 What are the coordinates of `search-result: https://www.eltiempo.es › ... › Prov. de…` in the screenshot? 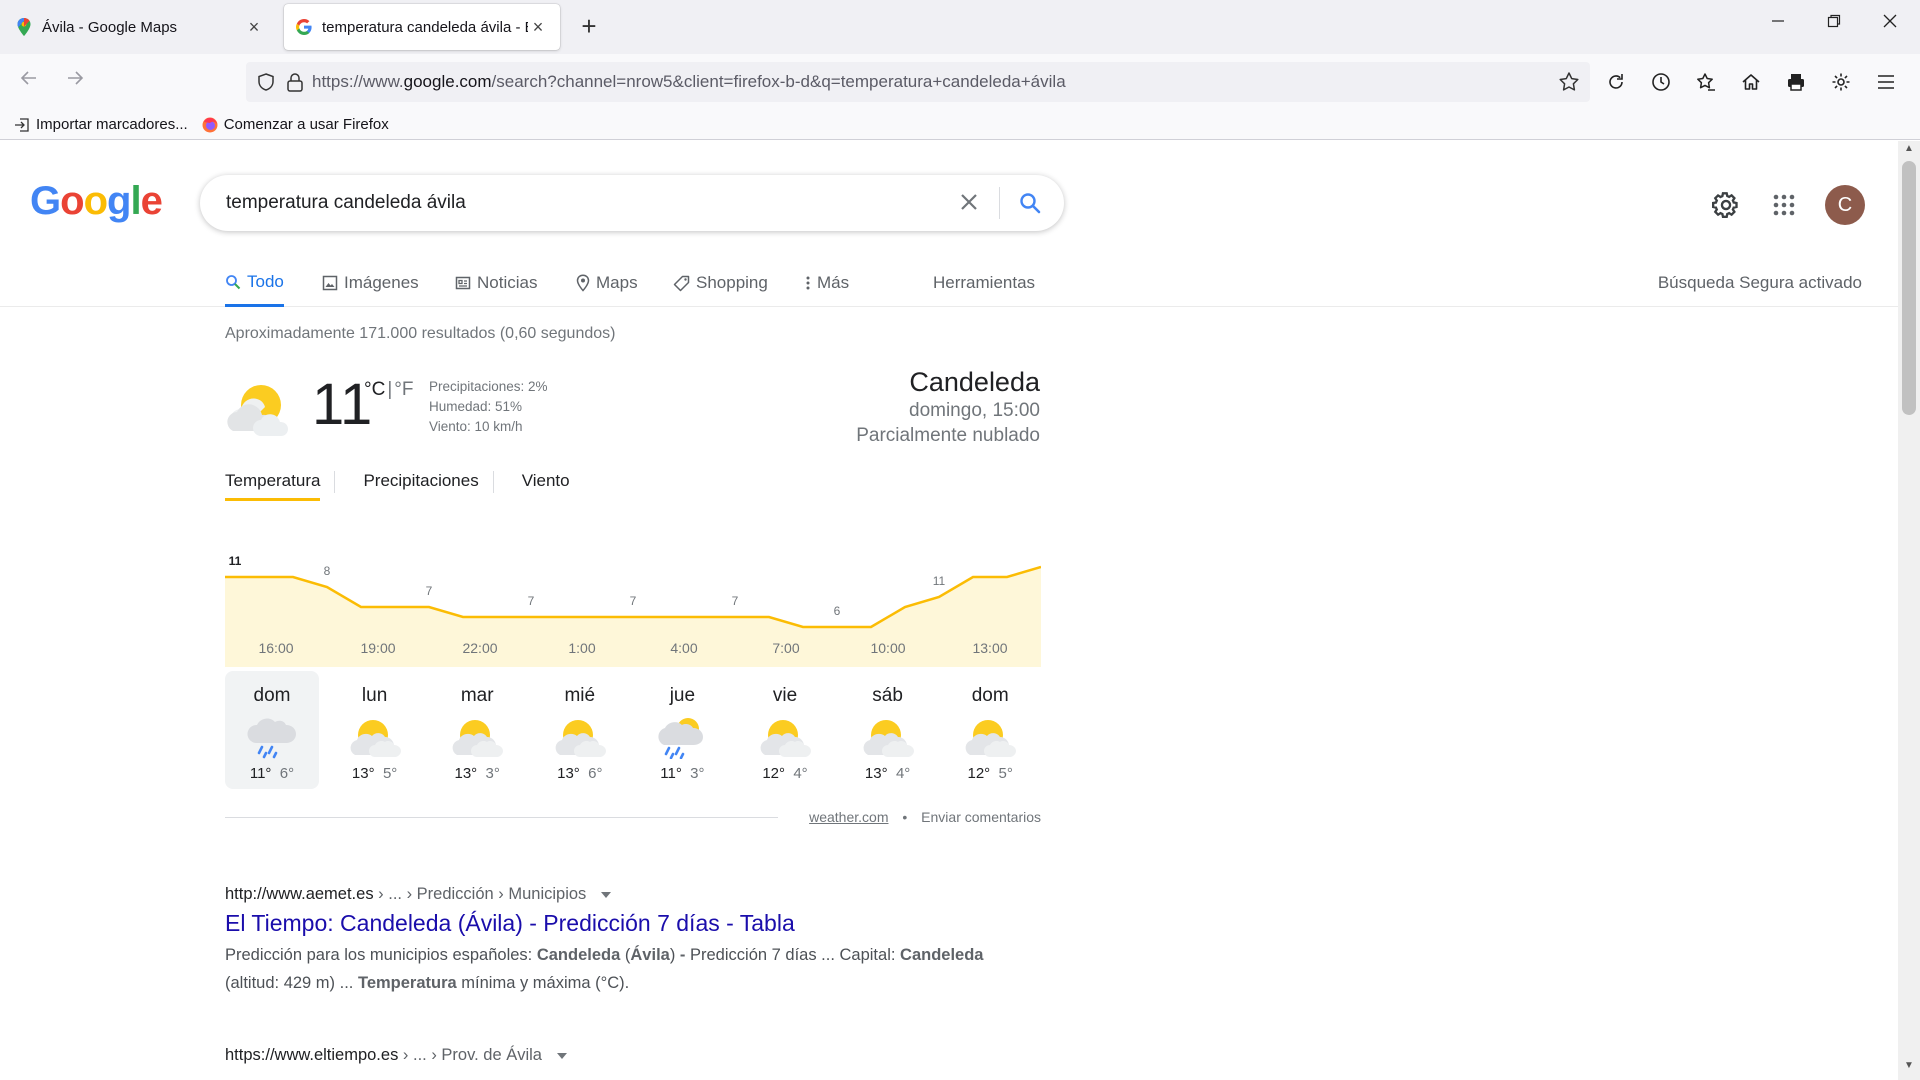 It's located at (605, 1055).